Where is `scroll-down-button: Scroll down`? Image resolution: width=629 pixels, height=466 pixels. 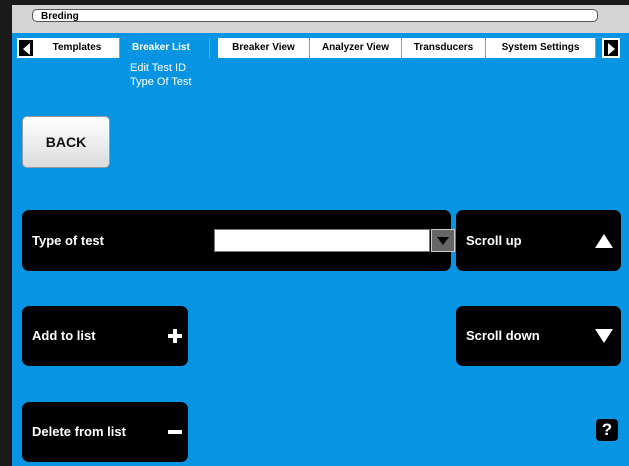 scroll-down-button: Scroll down is located at coordinates (538, 336).